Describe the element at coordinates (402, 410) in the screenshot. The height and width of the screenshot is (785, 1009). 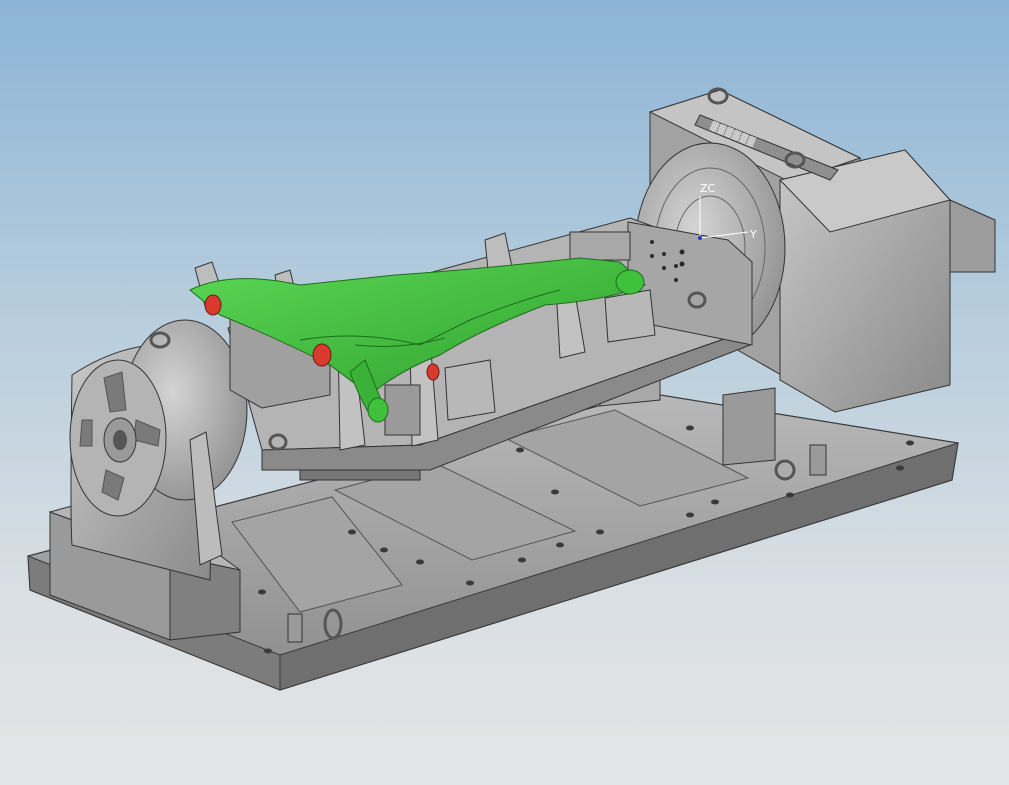
I see `cylinder-clamp` at that location.